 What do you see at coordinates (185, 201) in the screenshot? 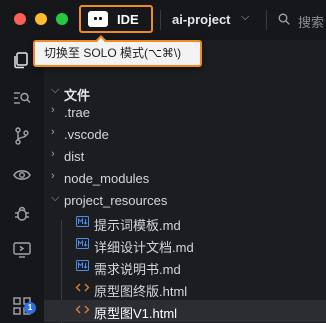
I see `folder-row-expanded: ⌵ project_resources` at bounding box center [185, 201].